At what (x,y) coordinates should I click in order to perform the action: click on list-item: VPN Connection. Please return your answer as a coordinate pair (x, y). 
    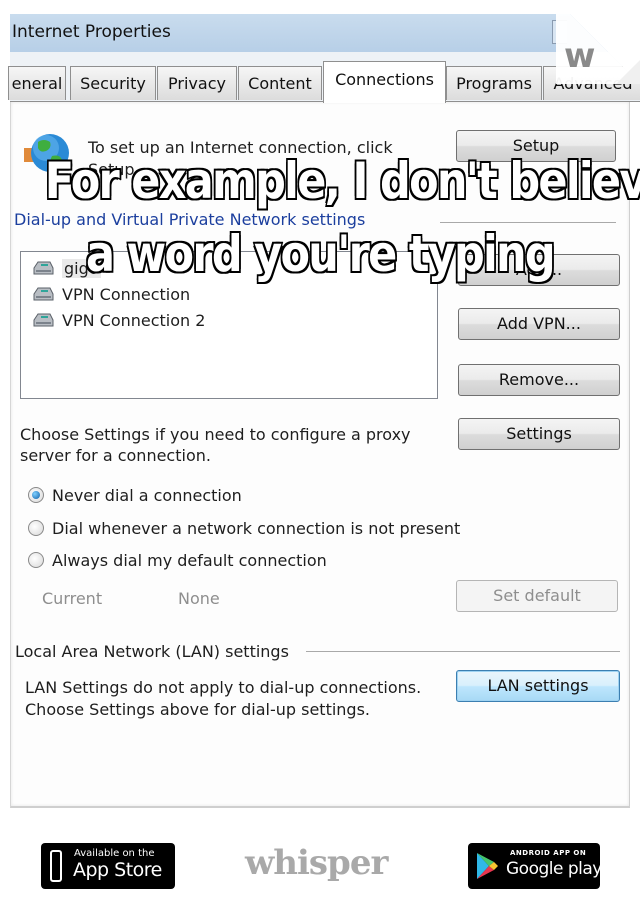
    Looking at the image, I should click on (111, 295).